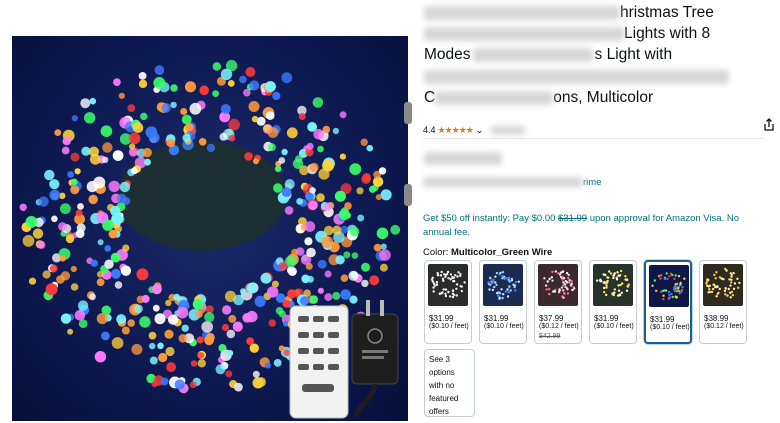  Describe the element at coordinates (480, 130) in the screenshot. I see `chevron-down-icon: ⌄` at that location.